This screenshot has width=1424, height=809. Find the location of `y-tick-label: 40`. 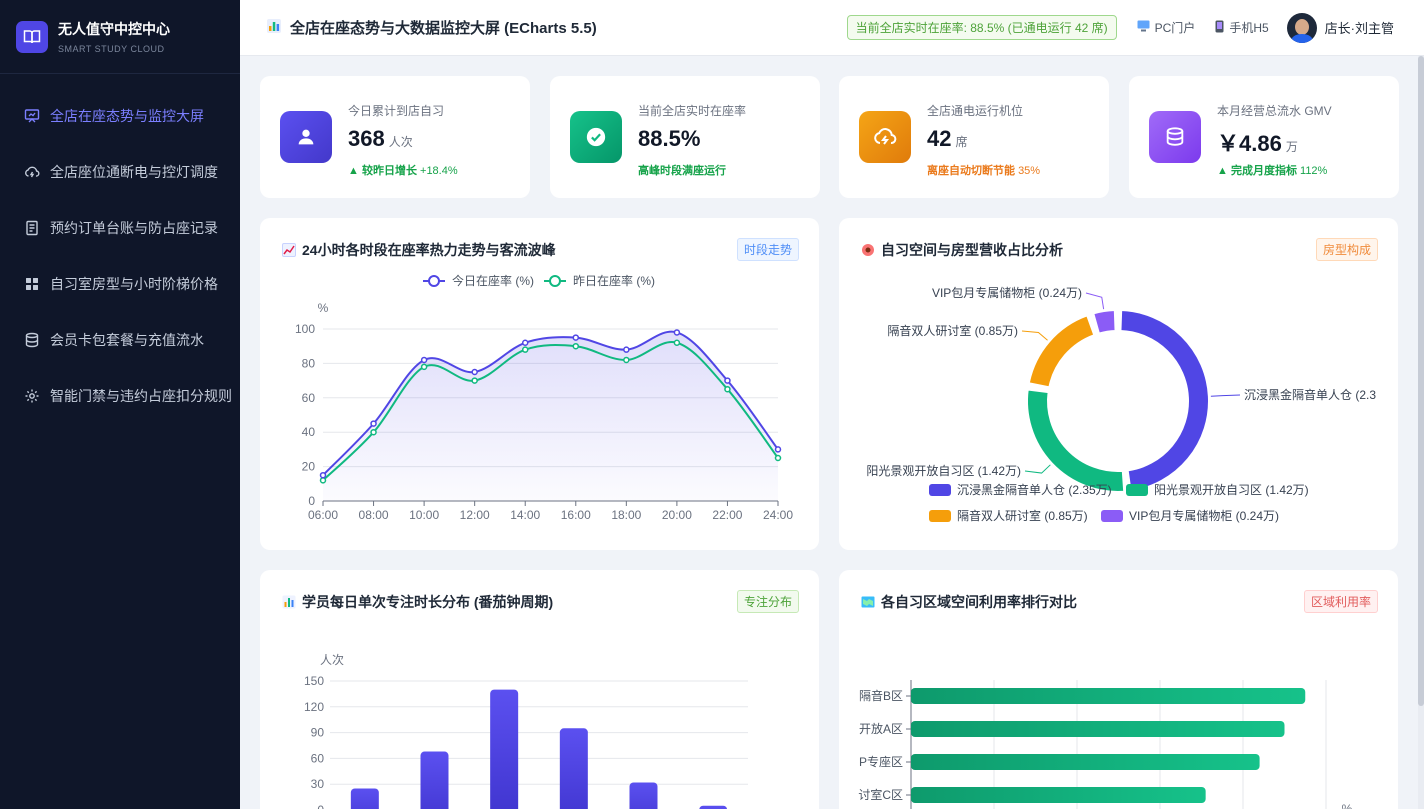

y-tick-label: 40 is located at coordinates (309, 432).